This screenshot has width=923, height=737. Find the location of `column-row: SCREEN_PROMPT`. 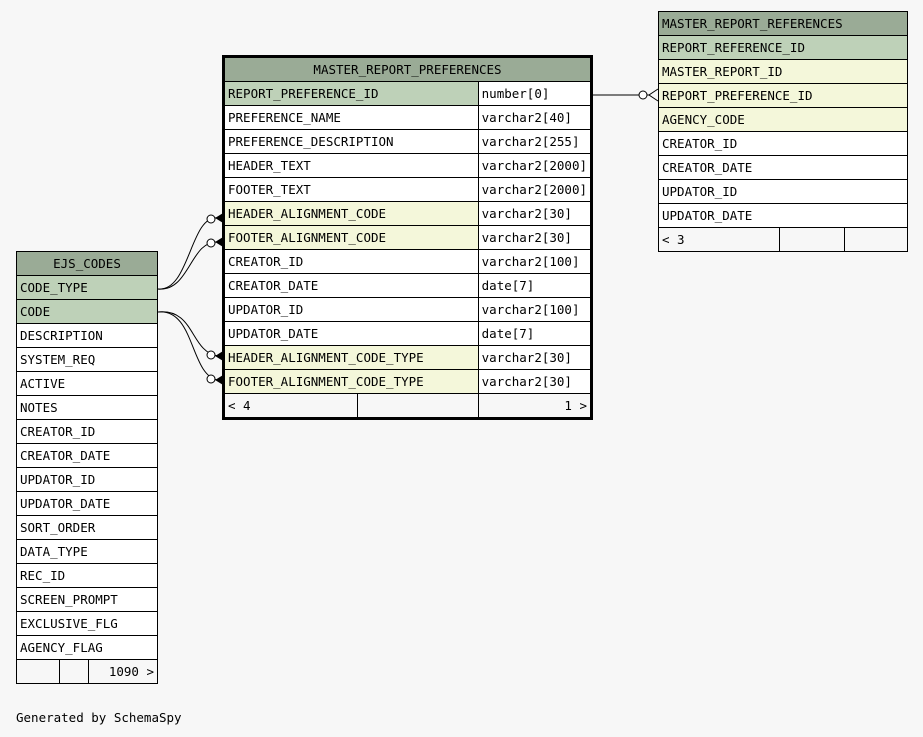

column-row: SCREEN_PROMPT is located at coordinates (87, 599).